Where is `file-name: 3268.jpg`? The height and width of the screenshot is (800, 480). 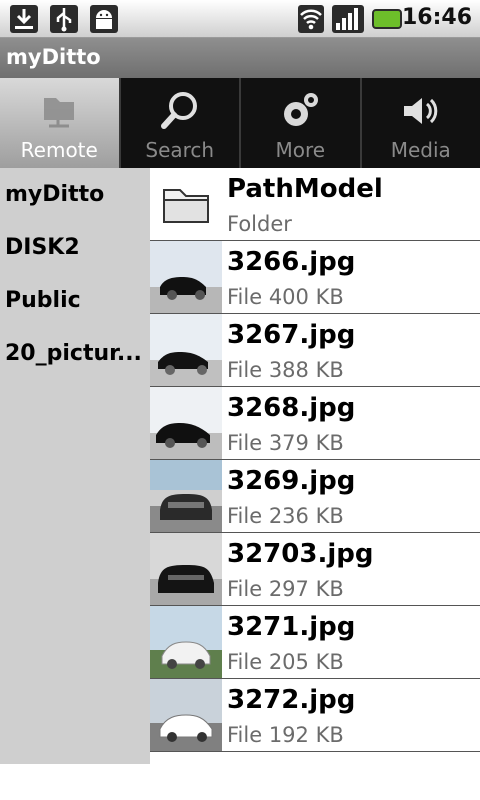
file-name: 3268.jpg is located at coordinates (291, 408).